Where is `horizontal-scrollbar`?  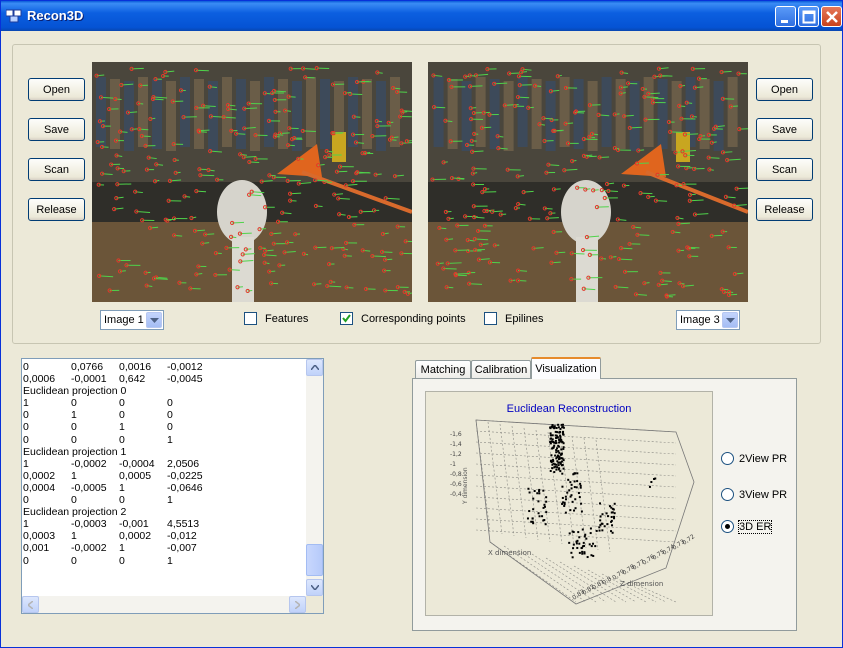 horizontal-scrollbar is located at coordinates (164, 604).